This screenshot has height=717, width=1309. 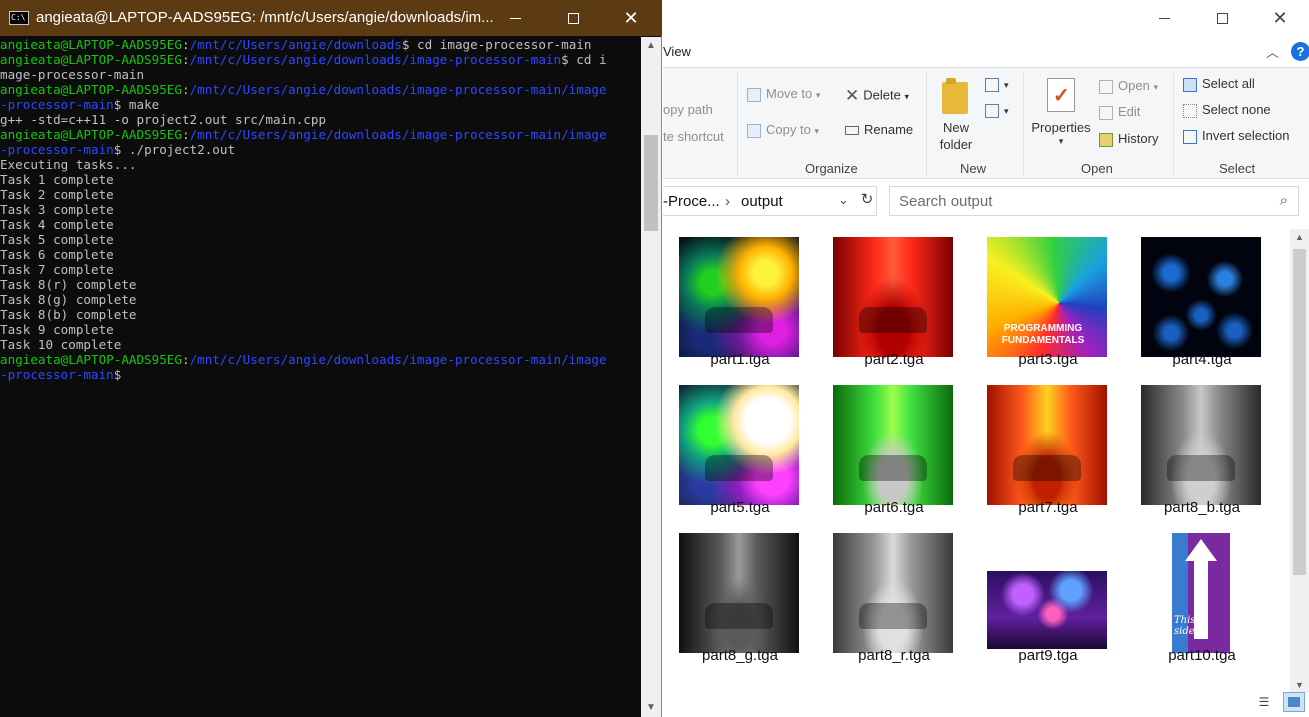 I want to click on copy-to-button: Copy to ▾, so click(x=783, y=130).